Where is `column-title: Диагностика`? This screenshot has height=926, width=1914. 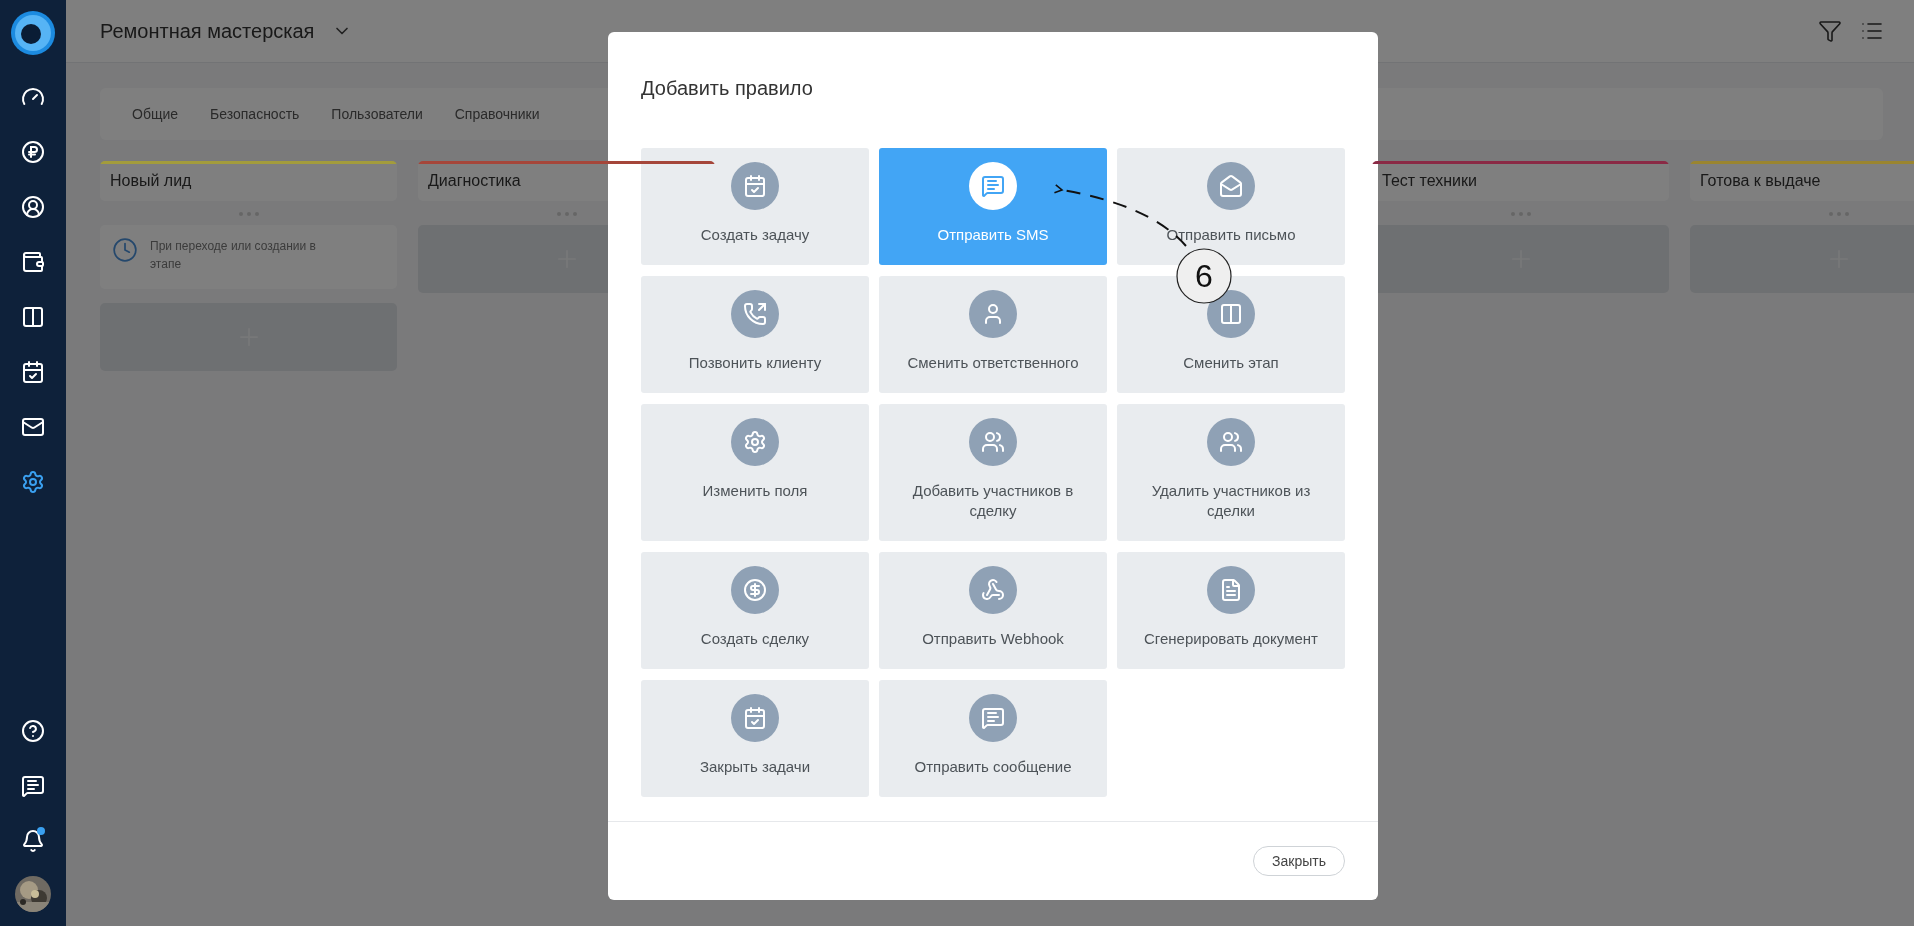
column-title: Диагностика is located at coordinates (474, 181).